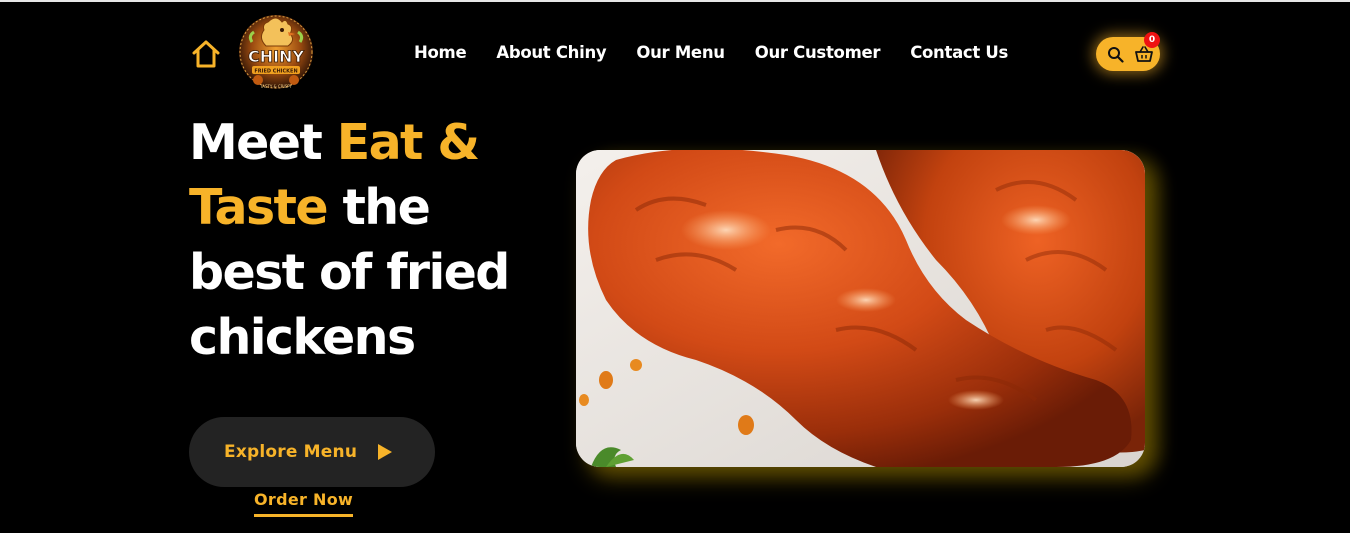 Image resolution: width=1350 pixels, height=533 pixels. I want to click on cart-count-badge: 0, so click(1152, 40).